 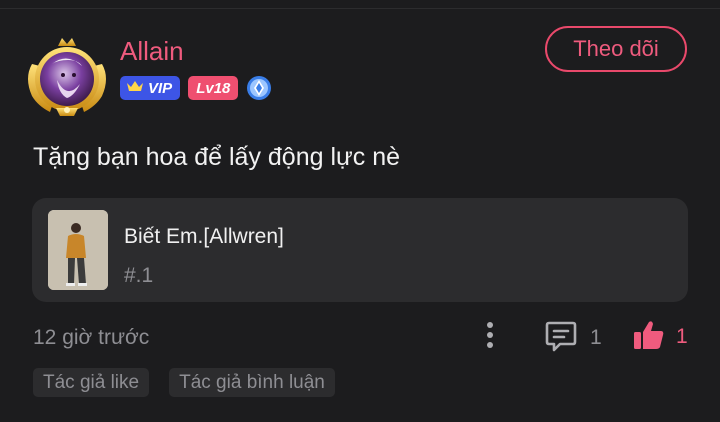 What do you see at coordinates (152, 51) in the screenshot?
I see `username: Allain` at bounding box center [152, 51].